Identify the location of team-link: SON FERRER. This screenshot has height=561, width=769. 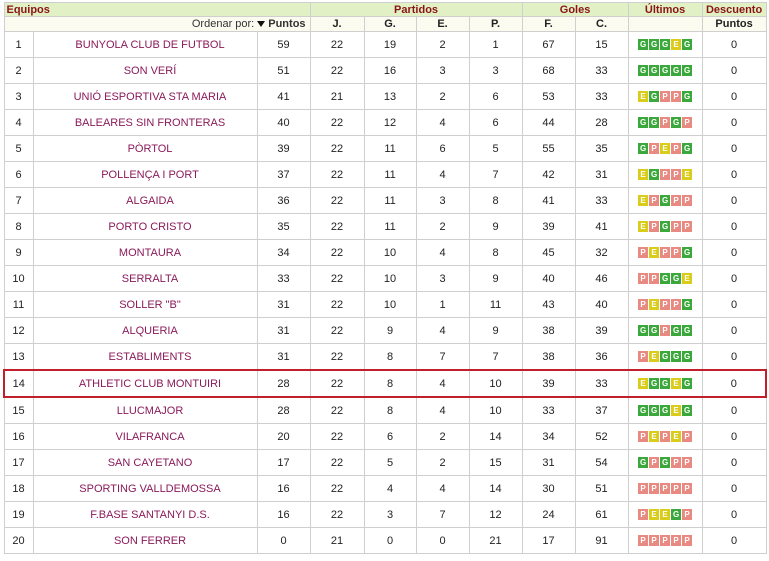
(150, 541).